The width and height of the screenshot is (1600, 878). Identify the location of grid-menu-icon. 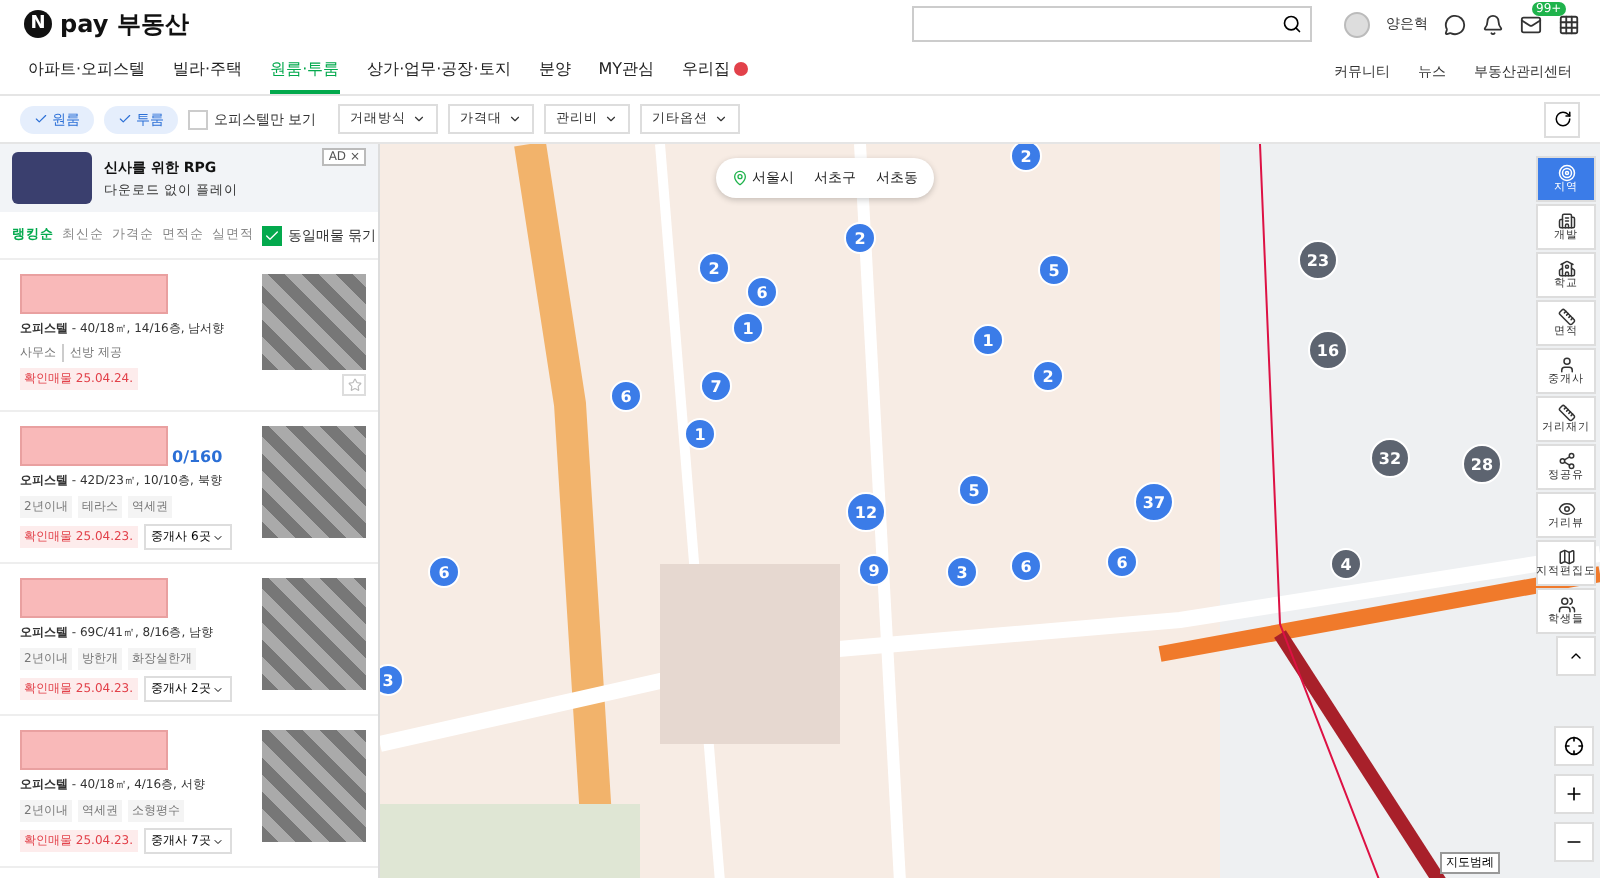
(1569, 24).